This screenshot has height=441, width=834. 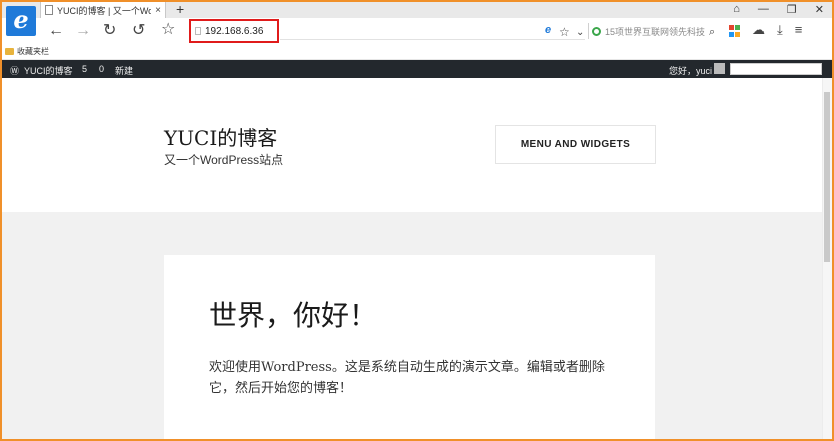 I want to click on post-title: 世界，你好！, so click(x=293, y=314).